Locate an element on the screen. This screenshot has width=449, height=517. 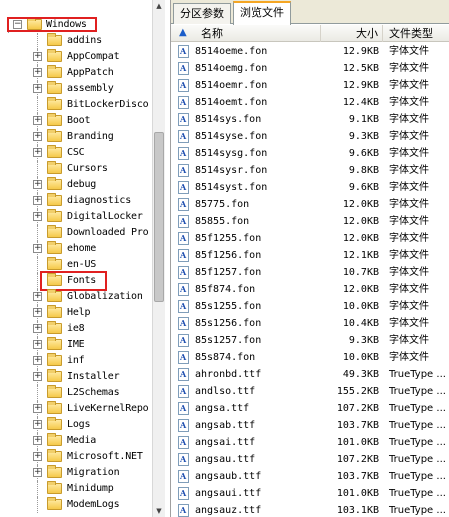
tree-item-label: ModemLogs is located at coordinates (93, 504).